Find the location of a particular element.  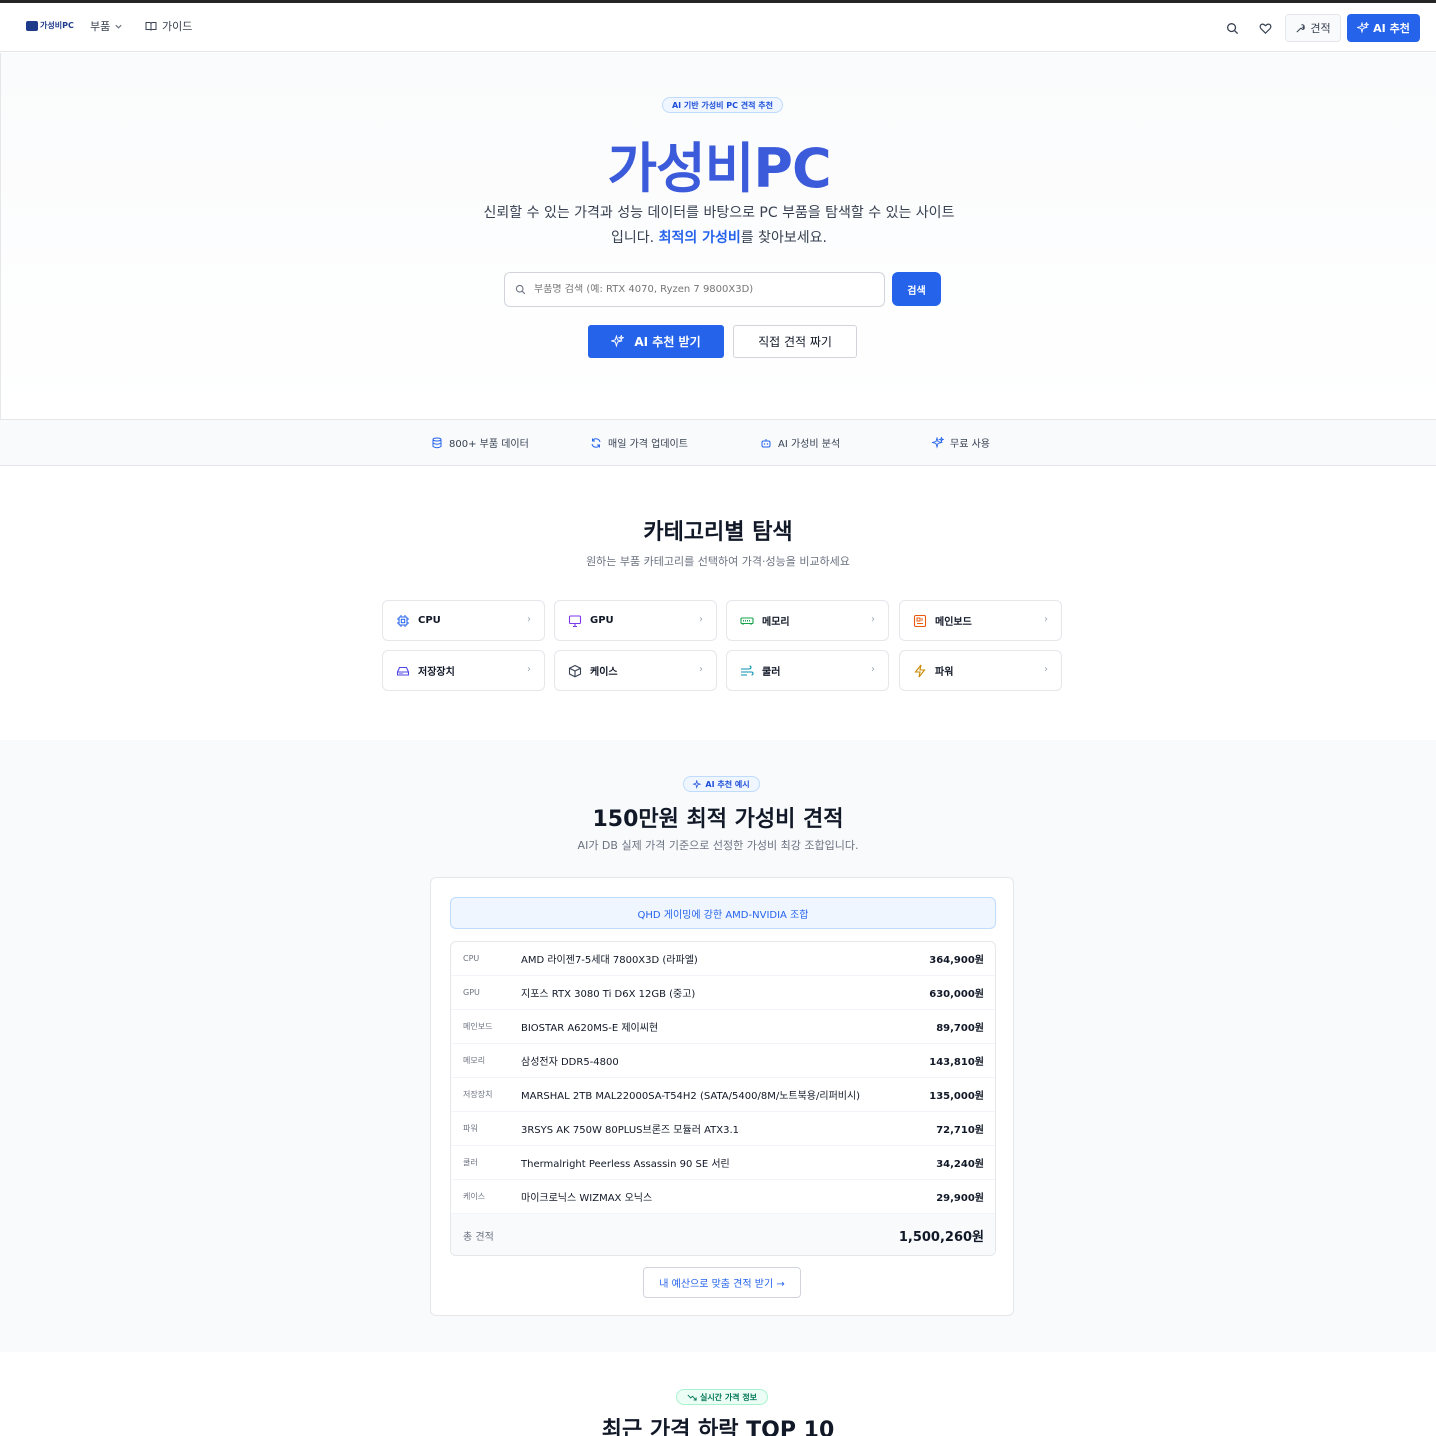

top-nav: 가성비PC 부품 가이드 견적 AI 추천 is located at coordinates (718, 27).